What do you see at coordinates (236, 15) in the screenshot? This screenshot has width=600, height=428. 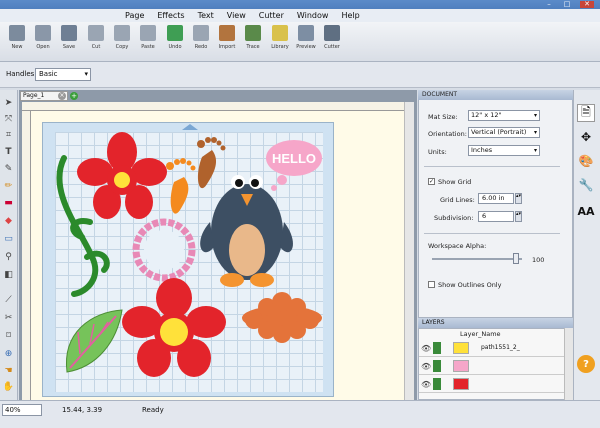 I see `menu-view: View` at bounding box center [236, 15].